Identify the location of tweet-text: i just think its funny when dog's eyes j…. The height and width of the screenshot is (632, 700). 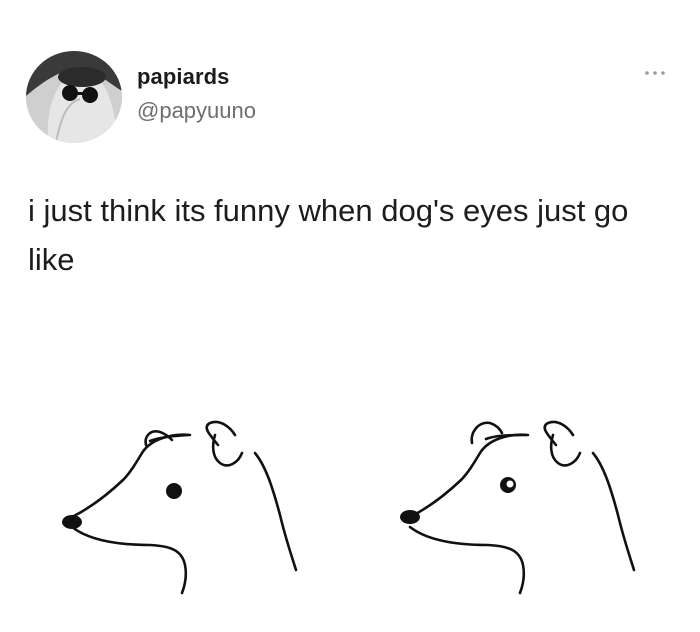
(328, 235).